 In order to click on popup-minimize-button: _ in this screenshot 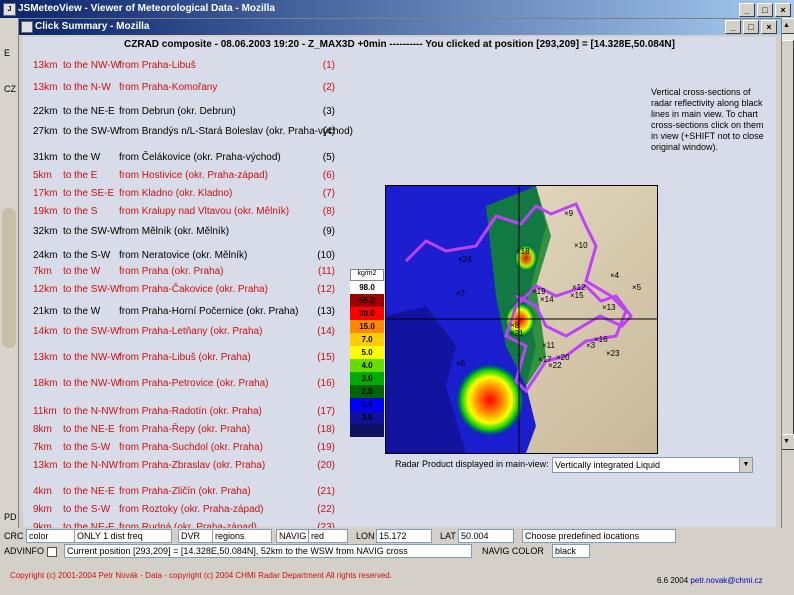, I will do `click(733, 27)`.